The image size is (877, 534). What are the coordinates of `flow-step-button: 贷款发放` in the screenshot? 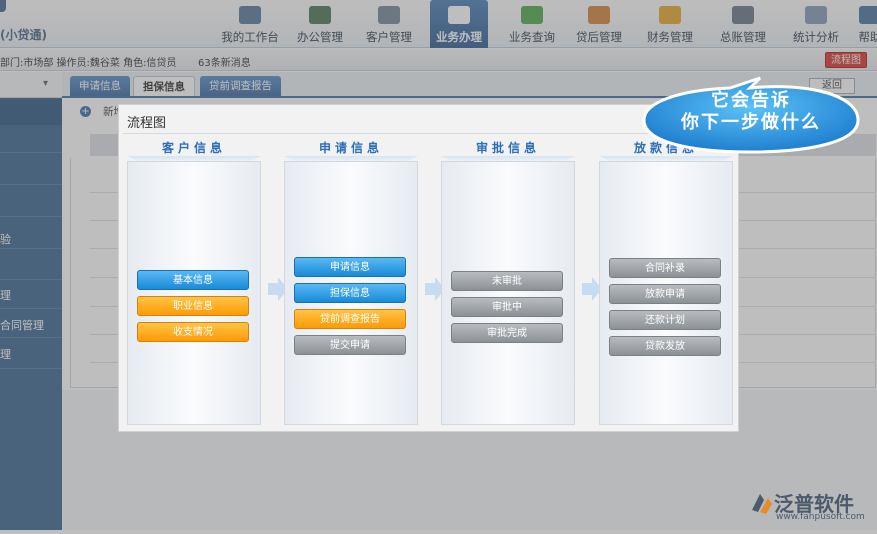 It's located at (665, 346).